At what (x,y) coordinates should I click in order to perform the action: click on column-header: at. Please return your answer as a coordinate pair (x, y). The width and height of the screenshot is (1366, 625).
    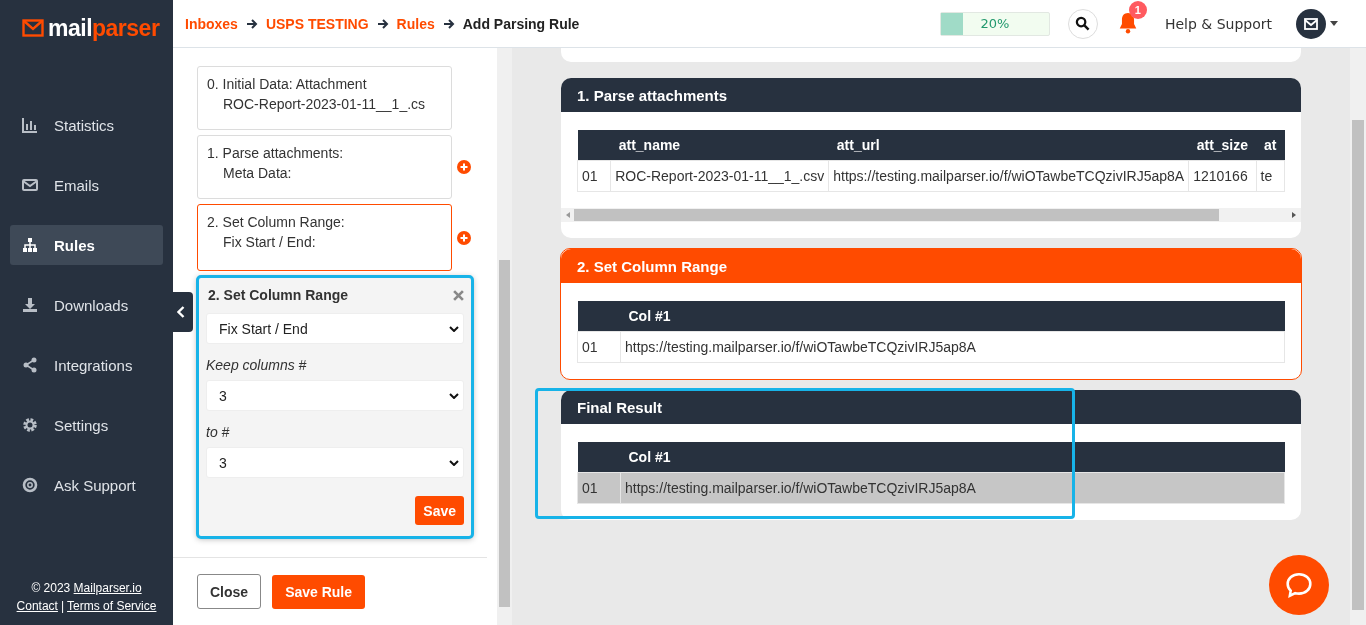
    Looking at the image, I should click on (1270, 145).